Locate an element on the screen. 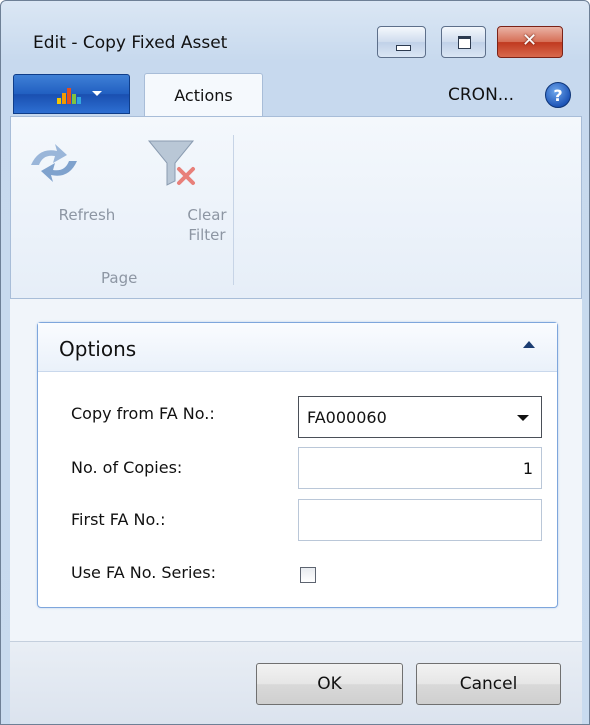 The image size is (590, 725). title-bar: Edit - Copy Fixed Asset ✕ is located at coordinates (295, 31).